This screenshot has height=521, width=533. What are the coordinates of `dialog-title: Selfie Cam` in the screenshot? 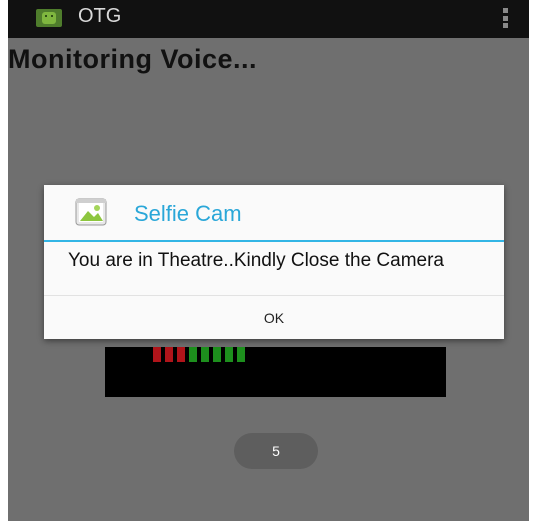 It's located at (188, 213).